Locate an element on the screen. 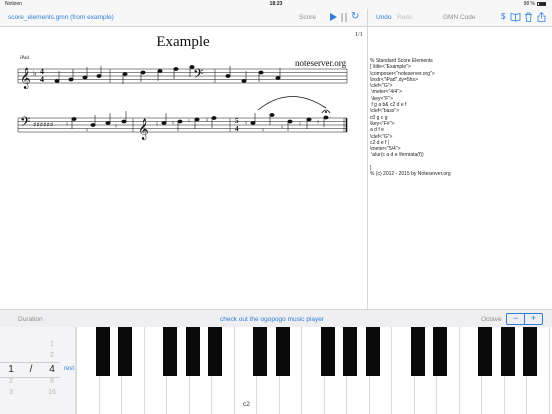  score-composer: noteserver.org is located at coordinates (321, 63).